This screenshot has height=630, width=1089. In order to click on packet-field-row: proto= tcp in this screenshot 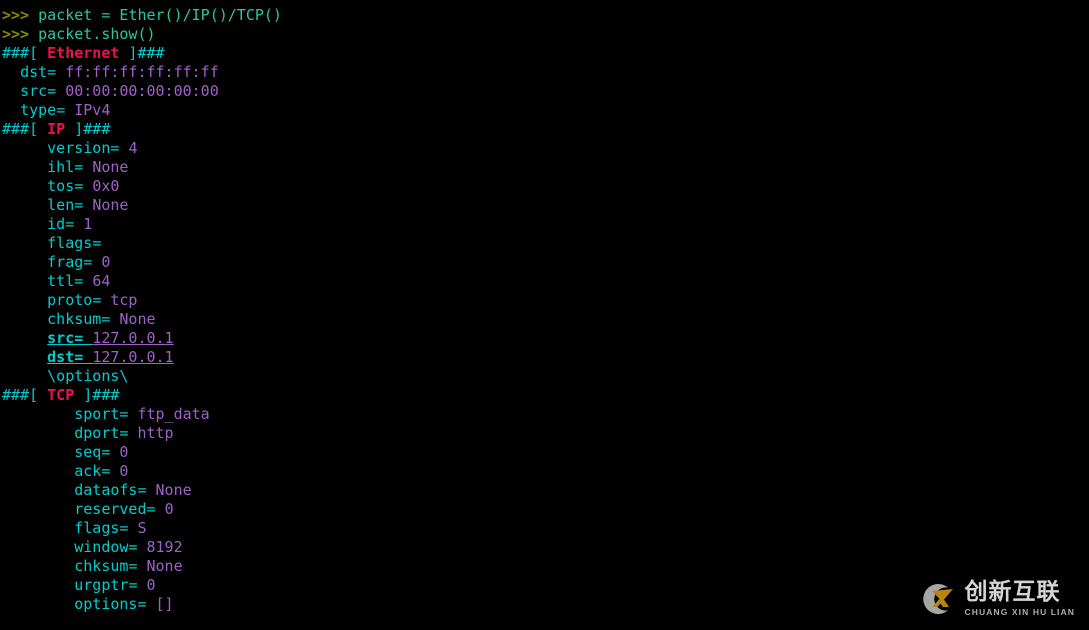, I will do `click(544, 300)`.